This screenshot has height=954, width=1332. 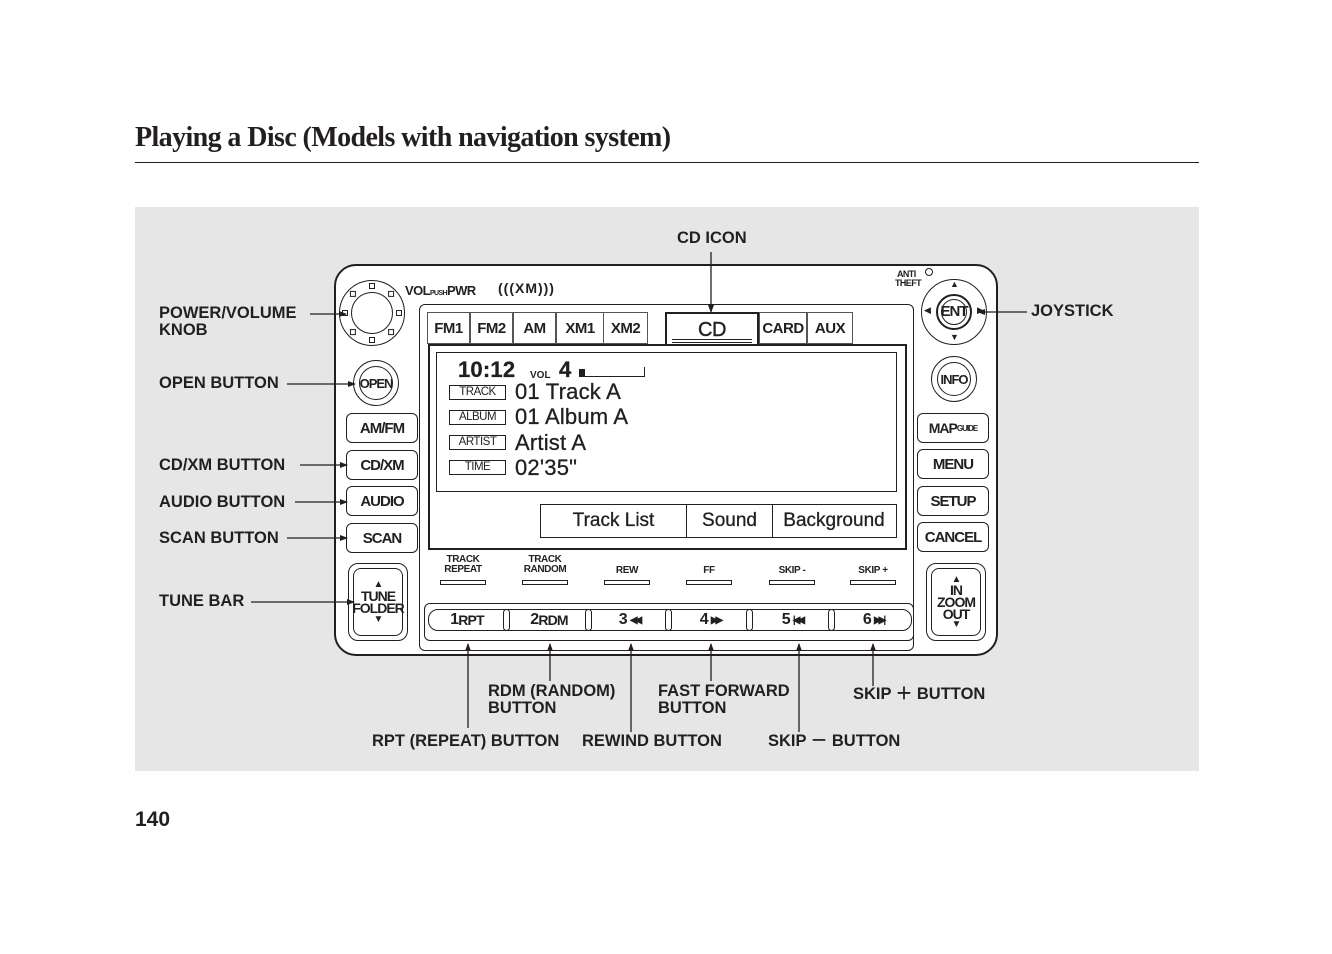 I want to click on anti-theft-label: ANTI THEFT, so click(x=908, y=279).